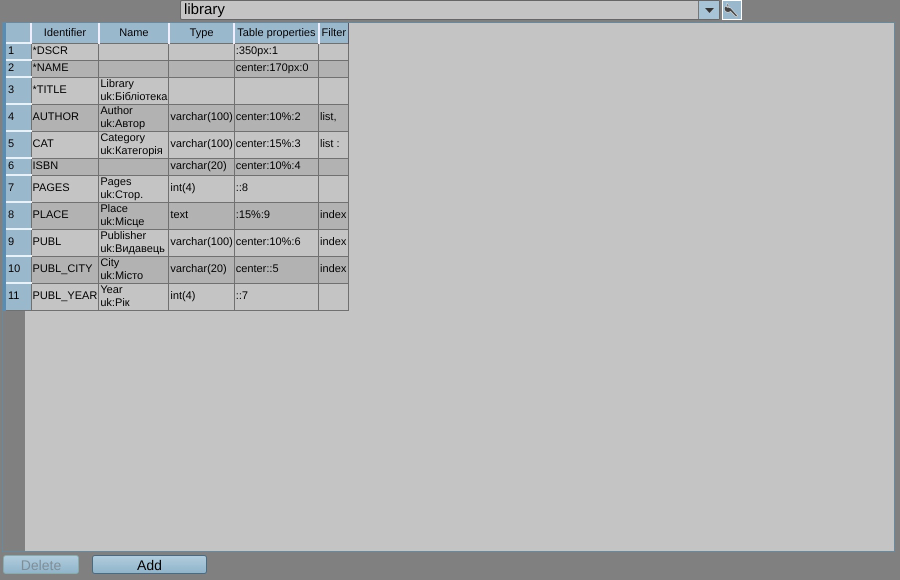 The width and height of the screenshot is (900, 580). I want to click on table-cell: PUBL, so click(65, 242).